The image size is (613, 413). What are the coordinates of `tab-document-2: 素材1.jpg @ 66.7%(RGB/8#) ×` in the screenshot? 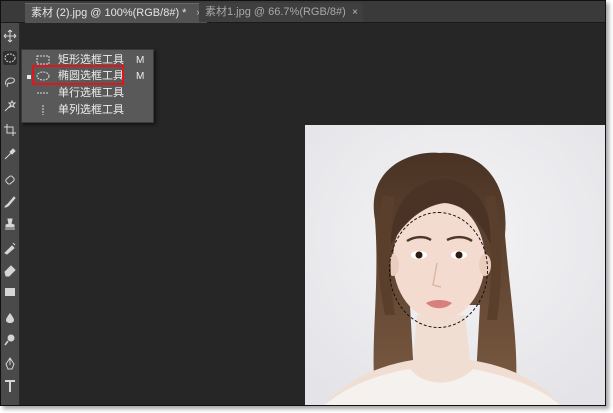 It's located at (281, 12).